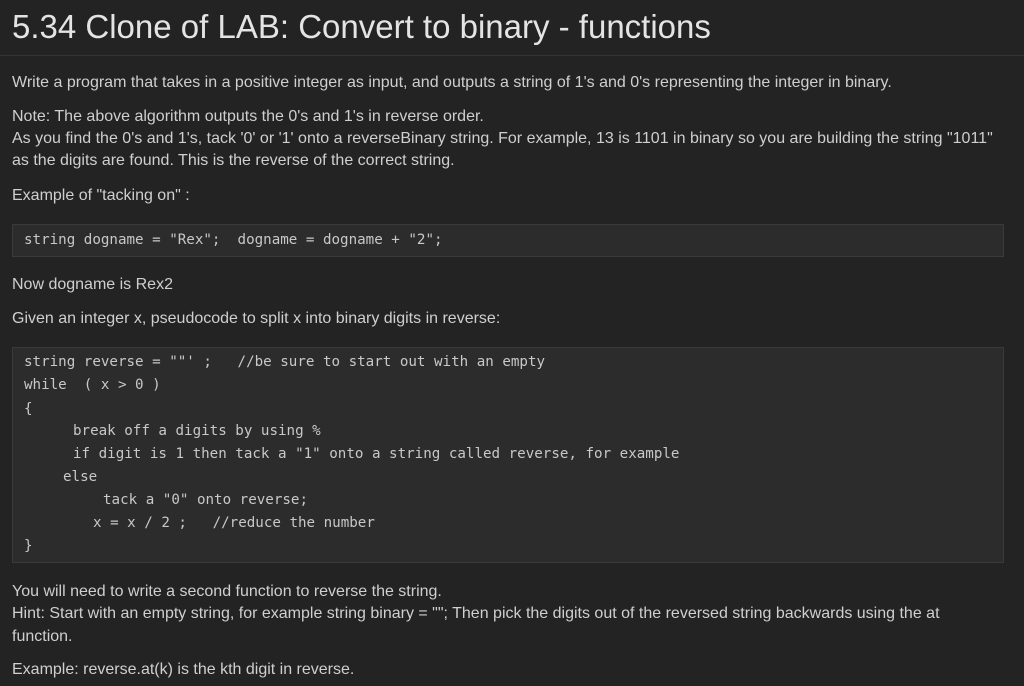 Image resolution: width=1024 pixels, height=686 pixels. I want to click on code-line: else, so click(80, 477).